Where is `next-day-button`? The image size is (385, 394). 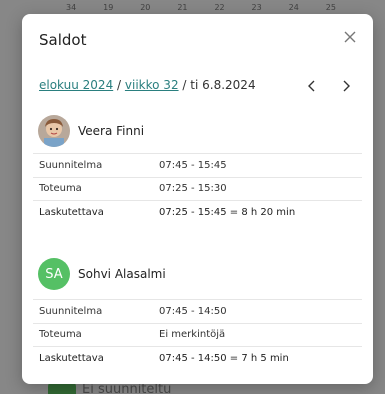 next-day-button is located at coordinates (346, 86).